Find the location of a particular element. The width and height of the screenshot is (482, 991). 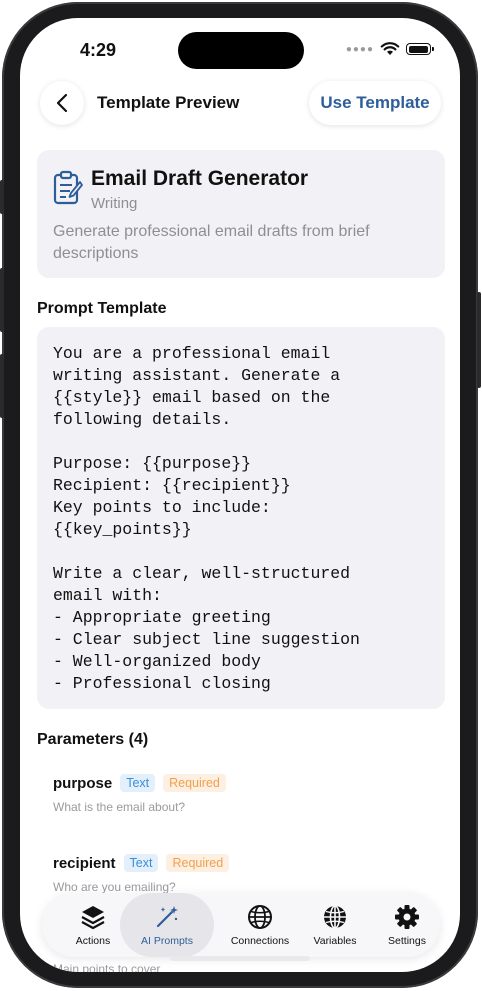

tab-variables: Variables is located at coordinates (335, 925).